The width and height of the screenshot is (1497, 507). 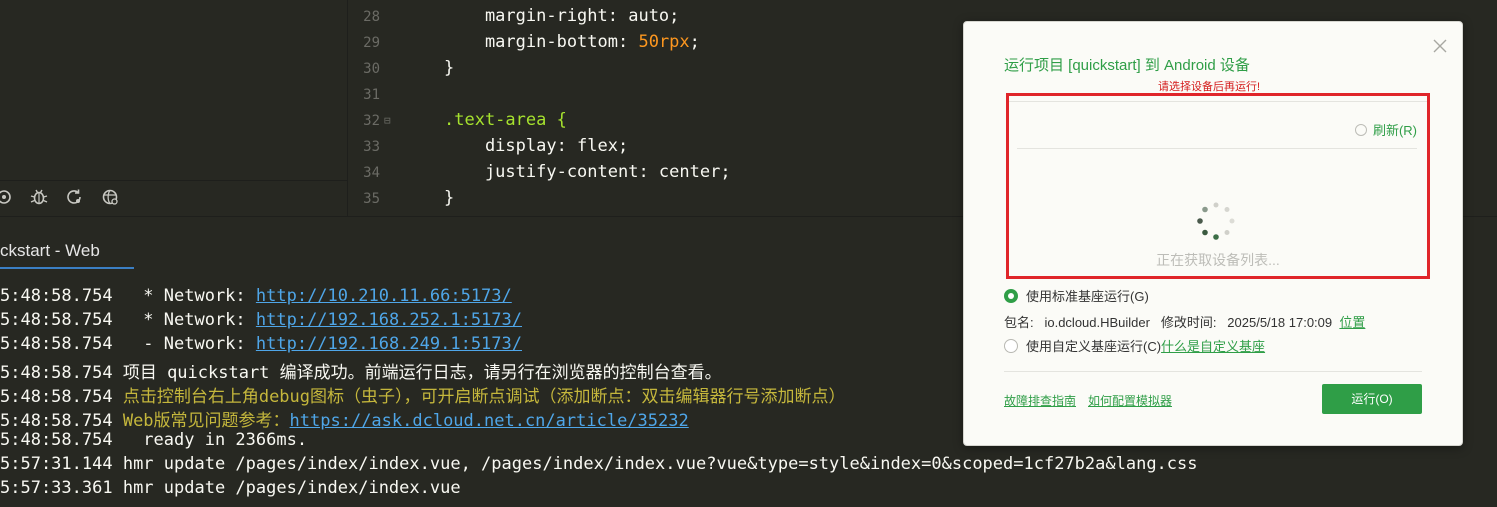 I want to click on console-link: http://10.210.11.66:5173/, so click(x=384, y=296).